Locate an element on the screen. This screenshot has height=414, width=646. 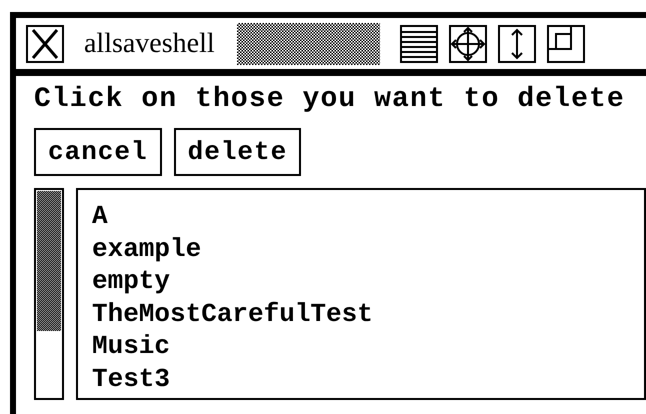
list-item: A is located at coordinates (361, 216).